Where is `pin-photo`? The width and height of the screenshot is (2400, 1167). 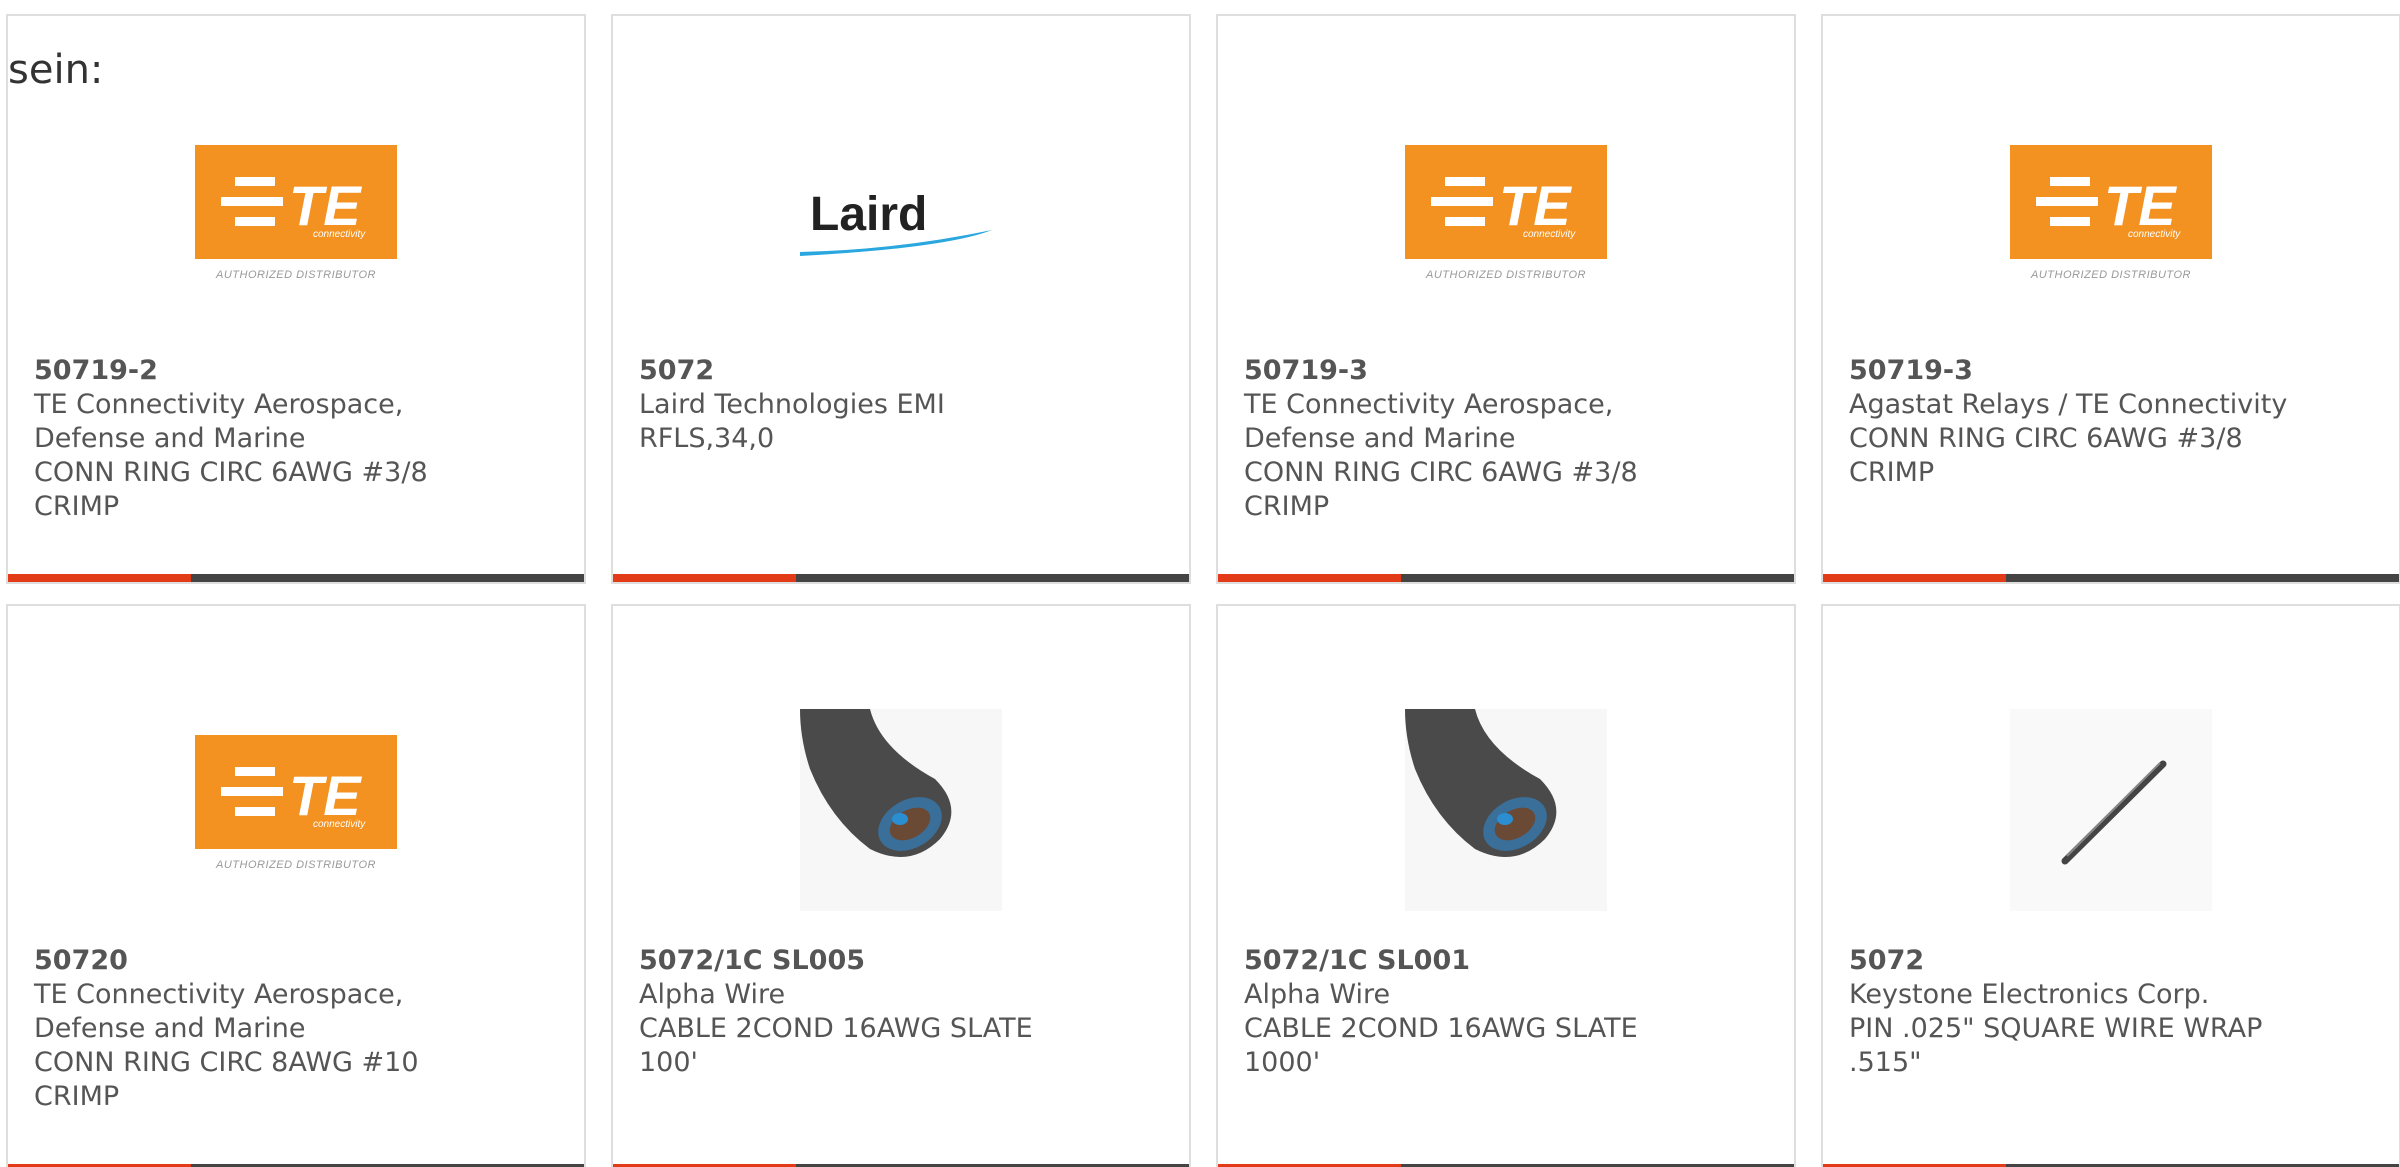 pin-photo is located at coordinates (2111, 810).